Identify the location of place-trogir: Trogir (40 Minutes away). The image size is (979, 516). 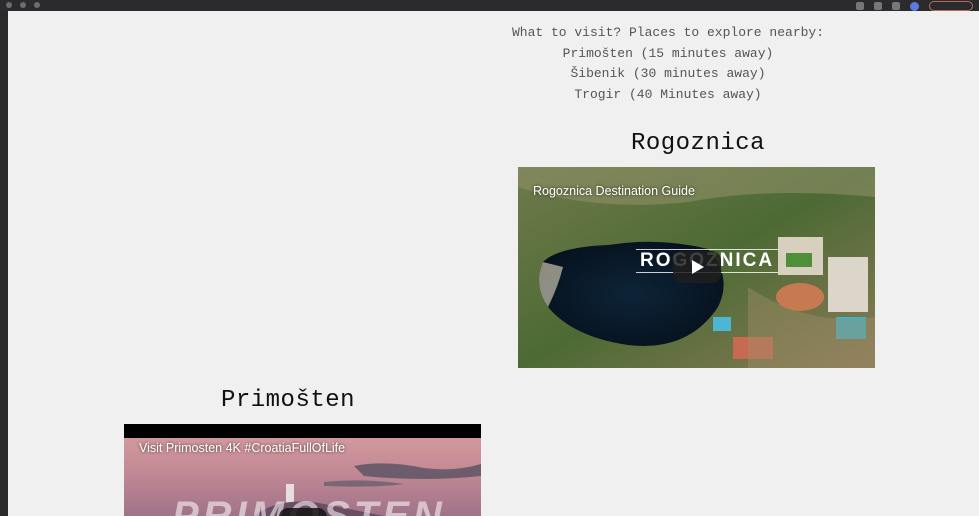
(668, 94).